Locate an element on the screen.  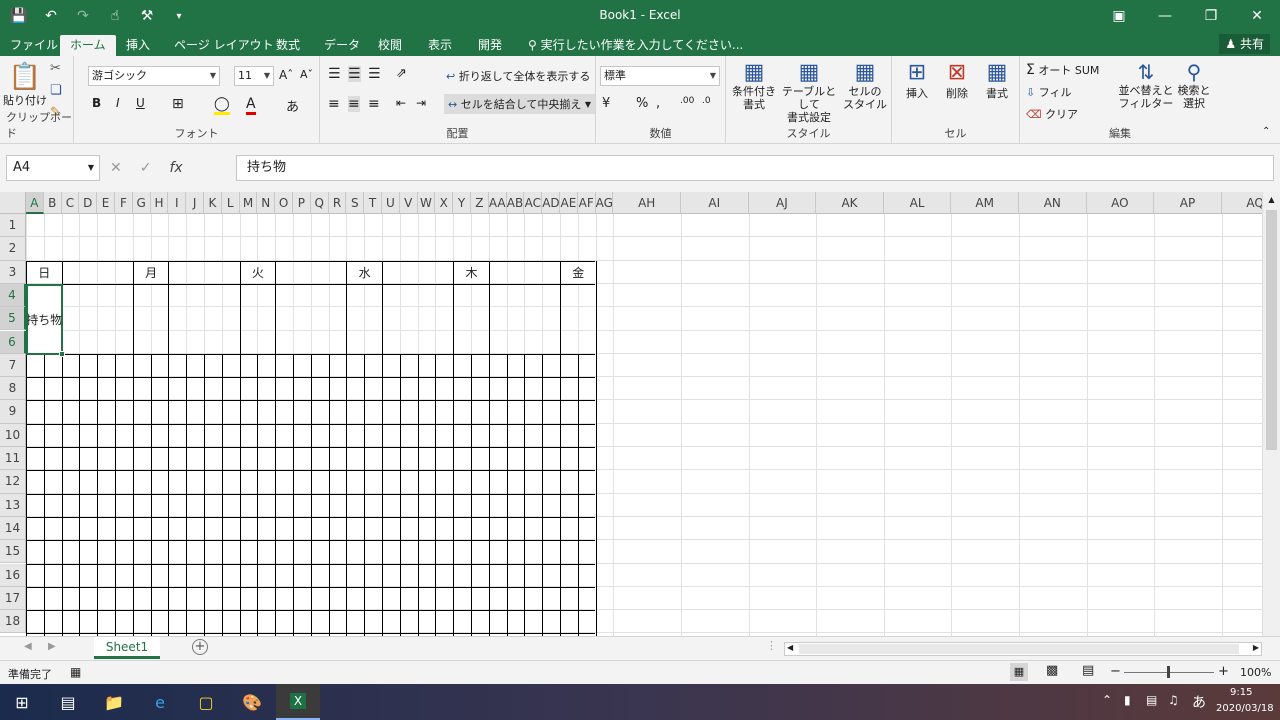
tab-file: ファイル is located at coordinates (34, 45).